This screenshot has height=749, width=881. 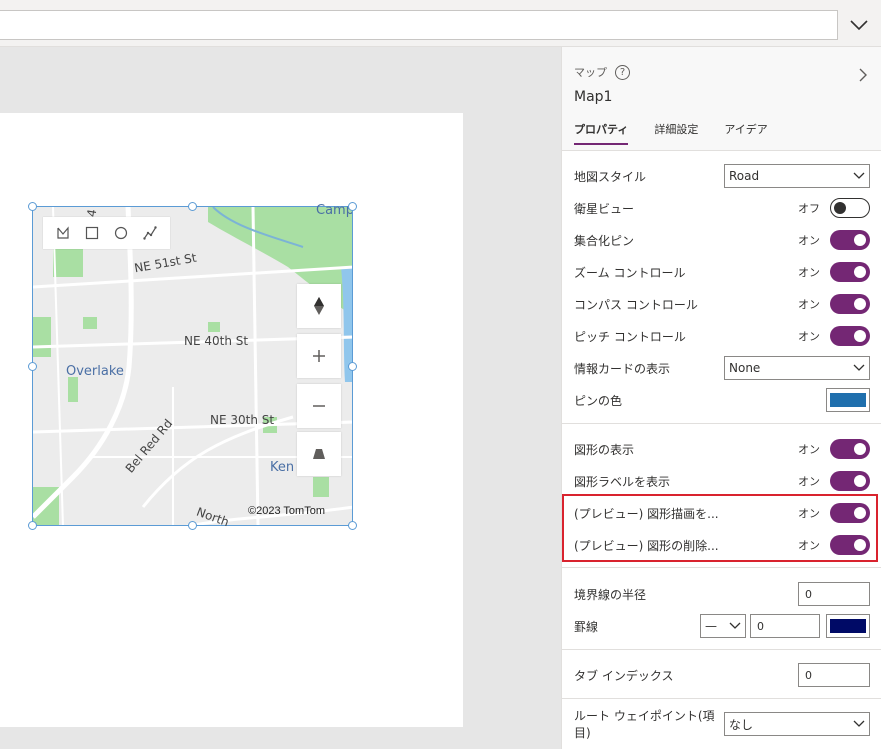 What do you see at coordinates (741, 724) in the screenshot?
I see `dropdown-value: なし` at bounding box center [741, 724].